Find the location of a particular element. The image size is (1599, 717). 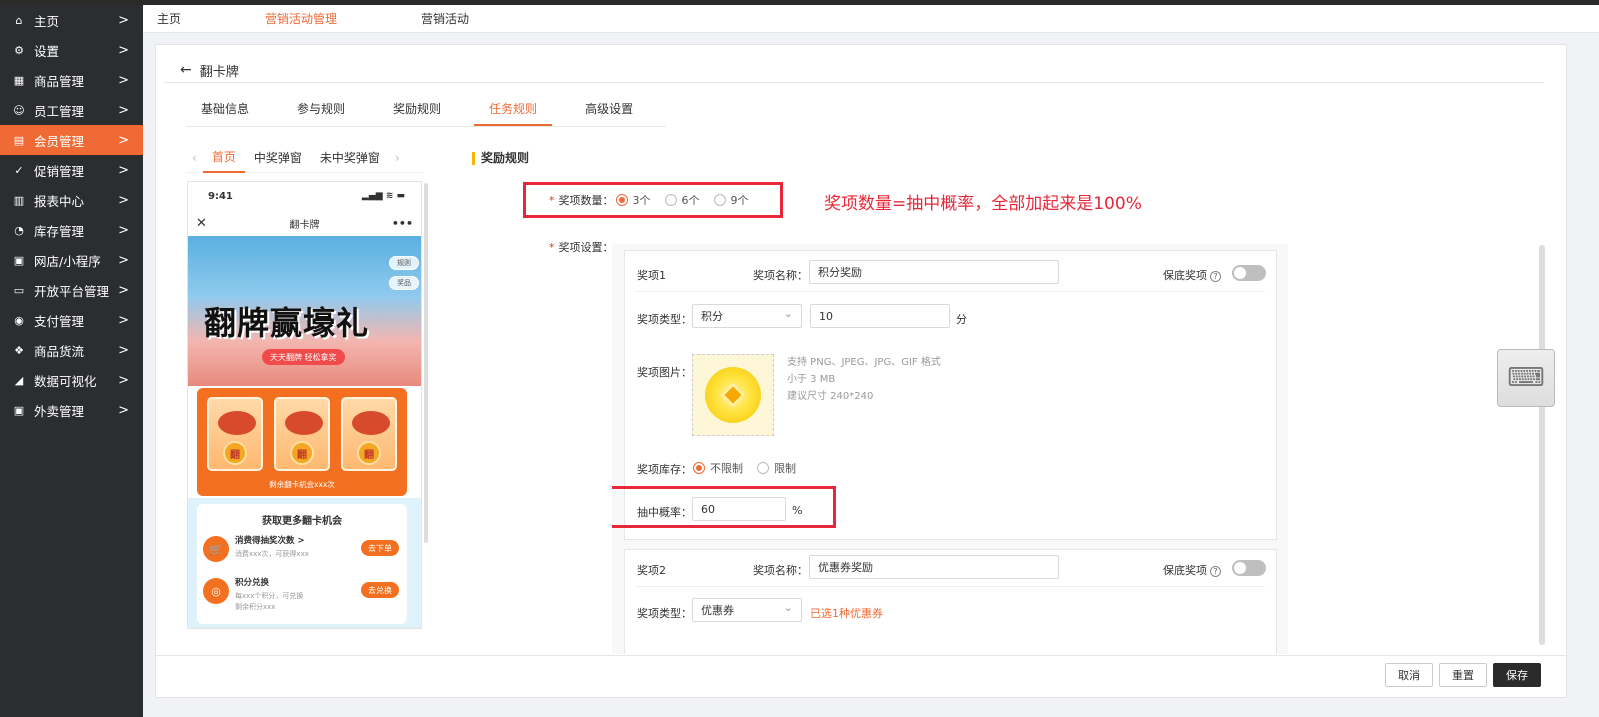

sidebar-item-takeout: ▣ 外卖管理 > is located at coordinates (71, 410).